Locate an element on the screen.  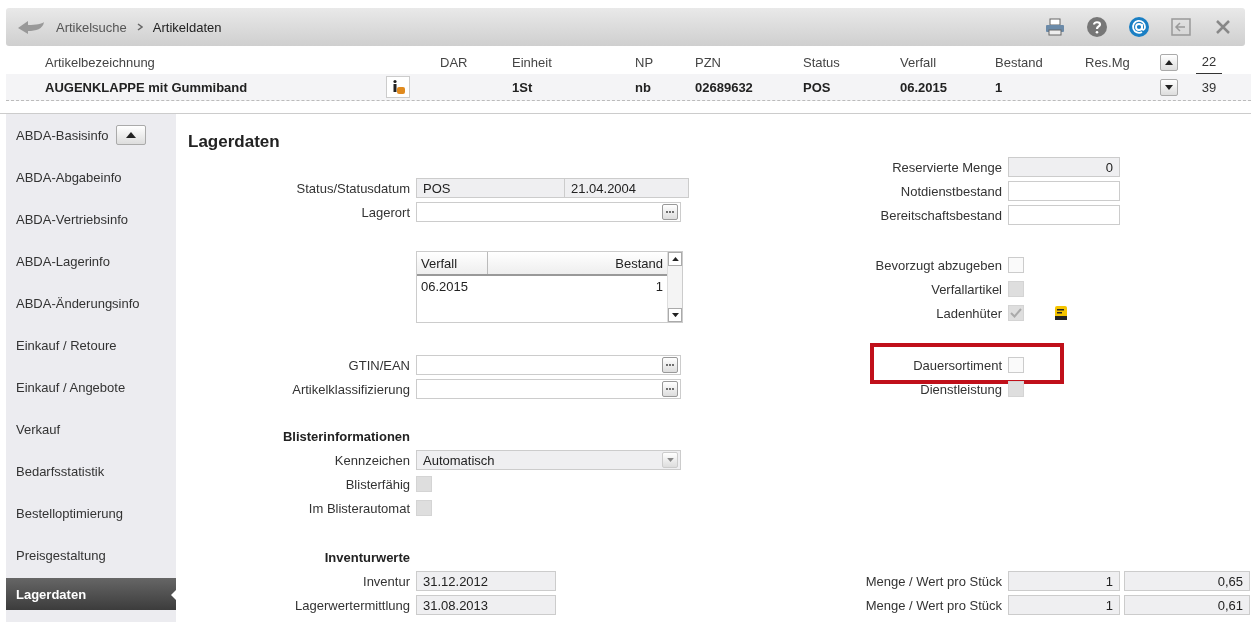
breadcrumb-link: Artikeldaten is located at coordinates (187, 27).